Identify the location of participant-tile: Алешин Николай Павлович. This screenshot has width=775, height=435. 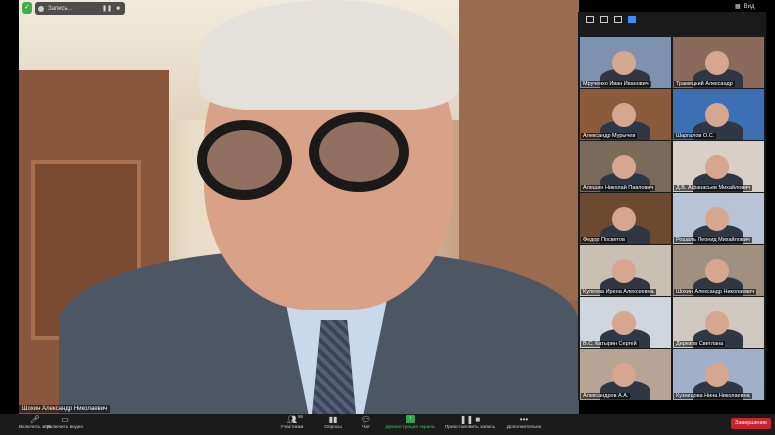
(625, 166).